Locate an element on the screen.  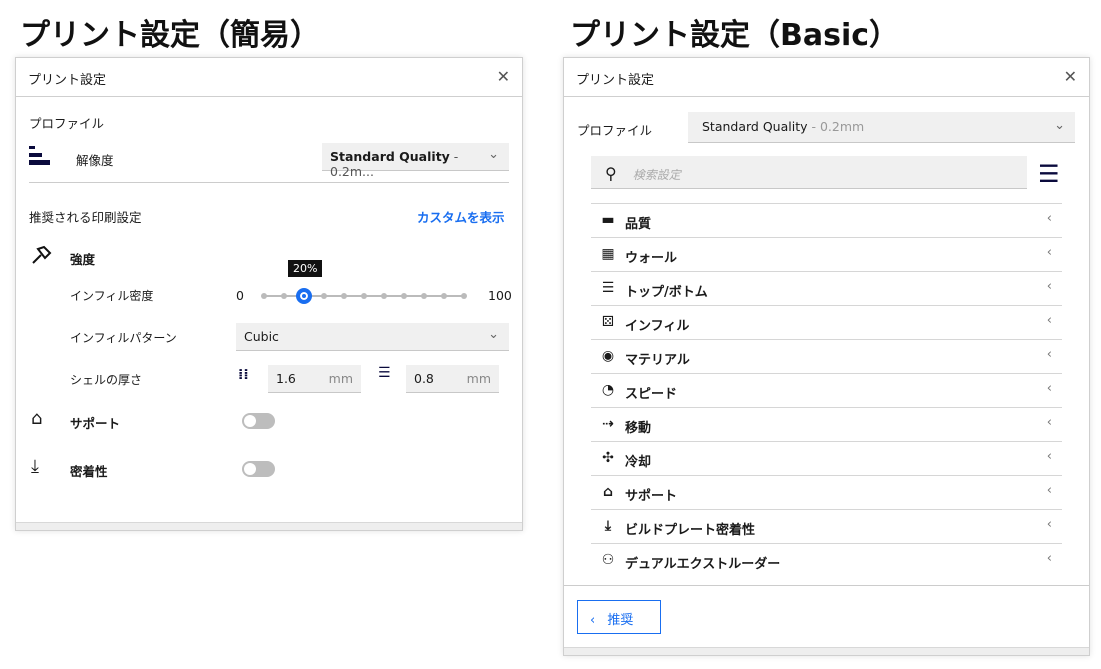
slider-handle is located at coordinates (304, 296).